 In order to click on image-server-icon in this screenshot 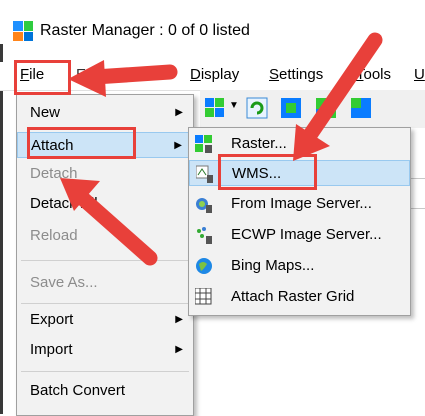, I will do `click(204, 205)`.